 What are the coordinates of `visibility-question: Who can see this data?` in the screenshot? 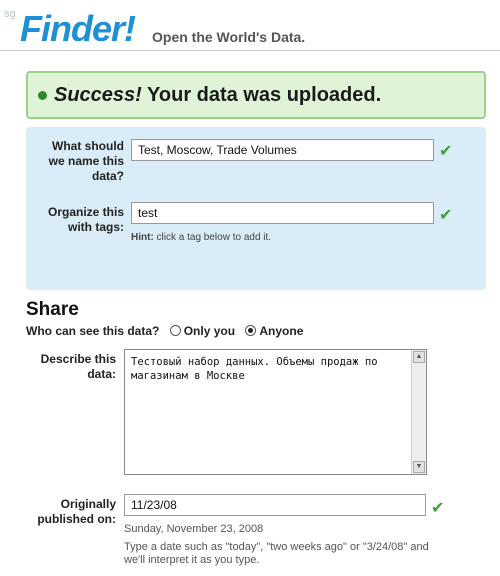 It's located at (93, 331).